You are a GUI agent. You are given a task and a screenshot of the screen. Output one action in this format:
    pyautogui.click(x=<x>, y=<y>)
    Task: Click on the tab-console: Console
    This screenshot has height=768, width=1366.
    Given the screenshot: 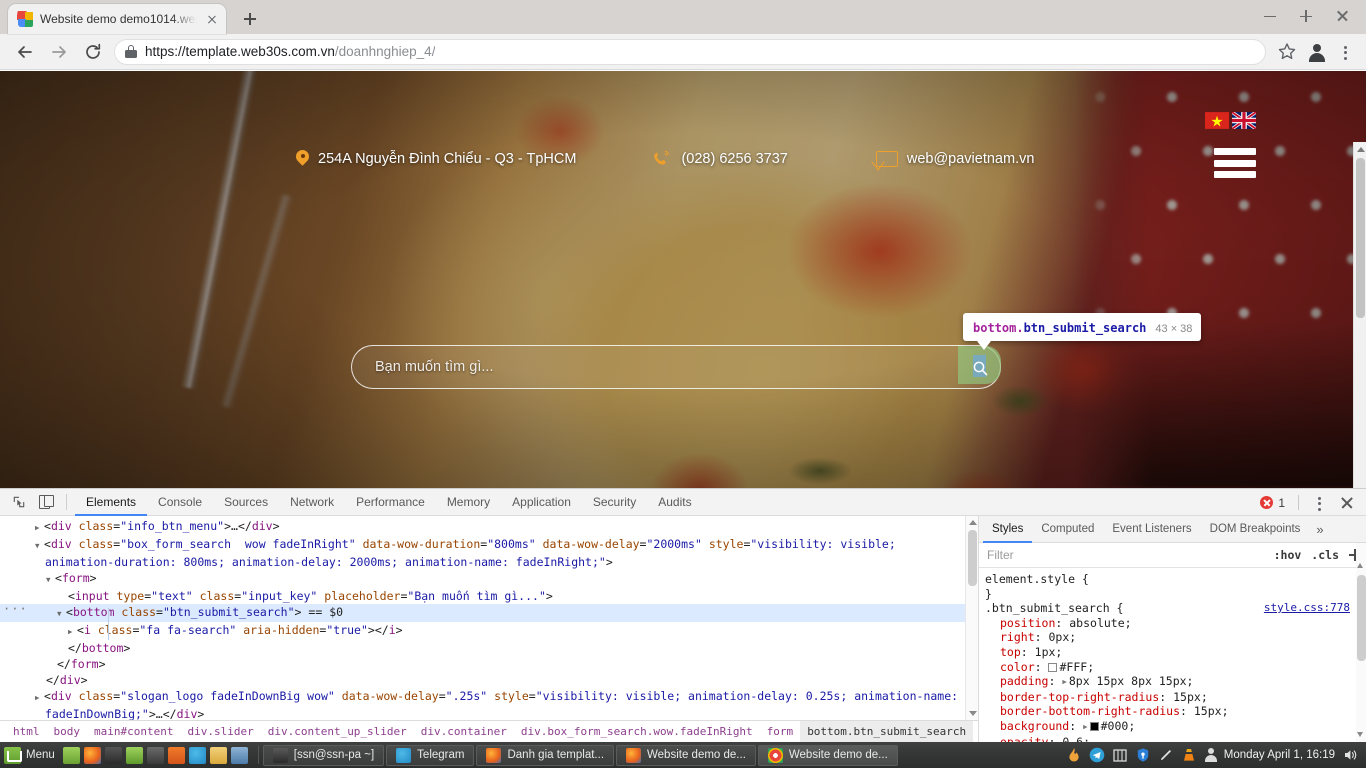 What is the action you would take?
    pyautogui.click(x=180, y=502)
    